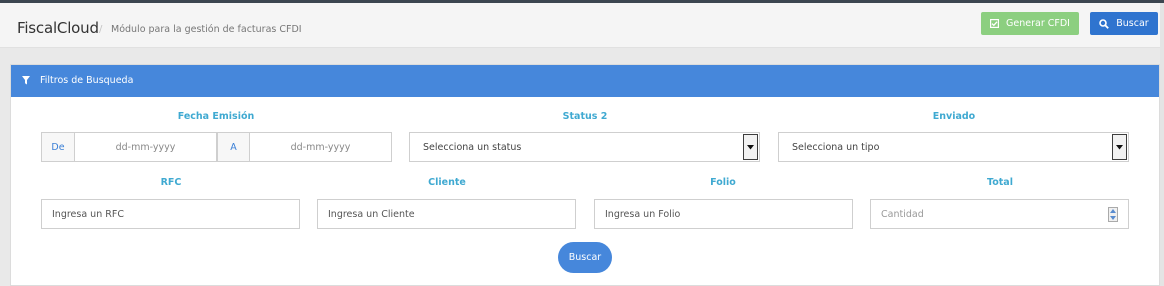 The width and height of the screenshot is (1164, 286). Describe the element at coordinates (1038, 23) in the screenshot. I see `generate-cfdi-label: Generar CFDI` at that location.